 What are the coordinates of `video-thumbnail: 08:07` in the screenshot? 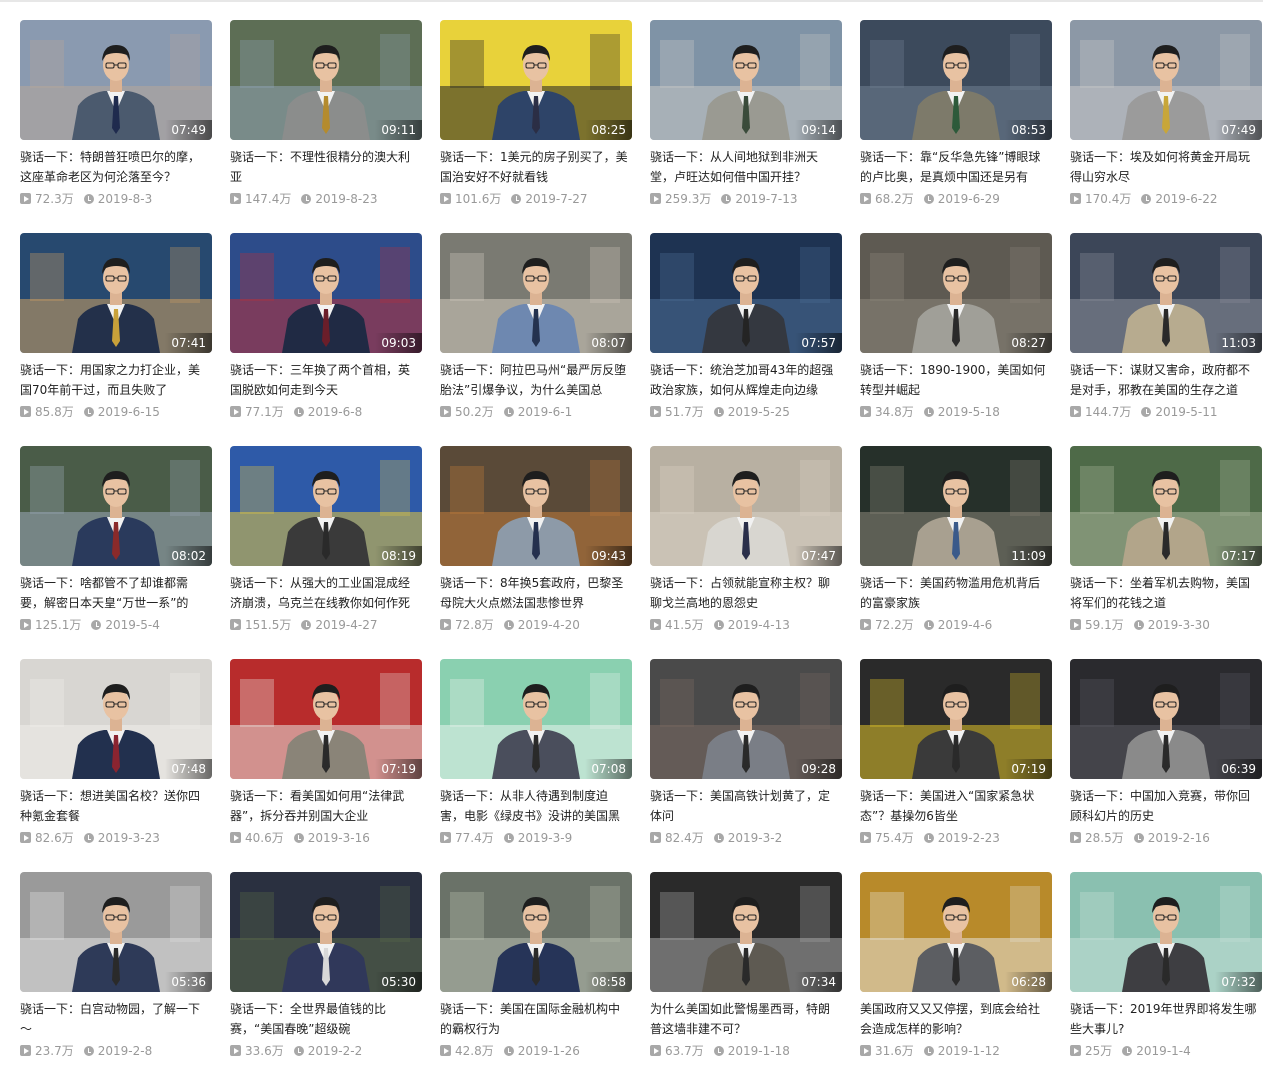 It's located at (536, 293).